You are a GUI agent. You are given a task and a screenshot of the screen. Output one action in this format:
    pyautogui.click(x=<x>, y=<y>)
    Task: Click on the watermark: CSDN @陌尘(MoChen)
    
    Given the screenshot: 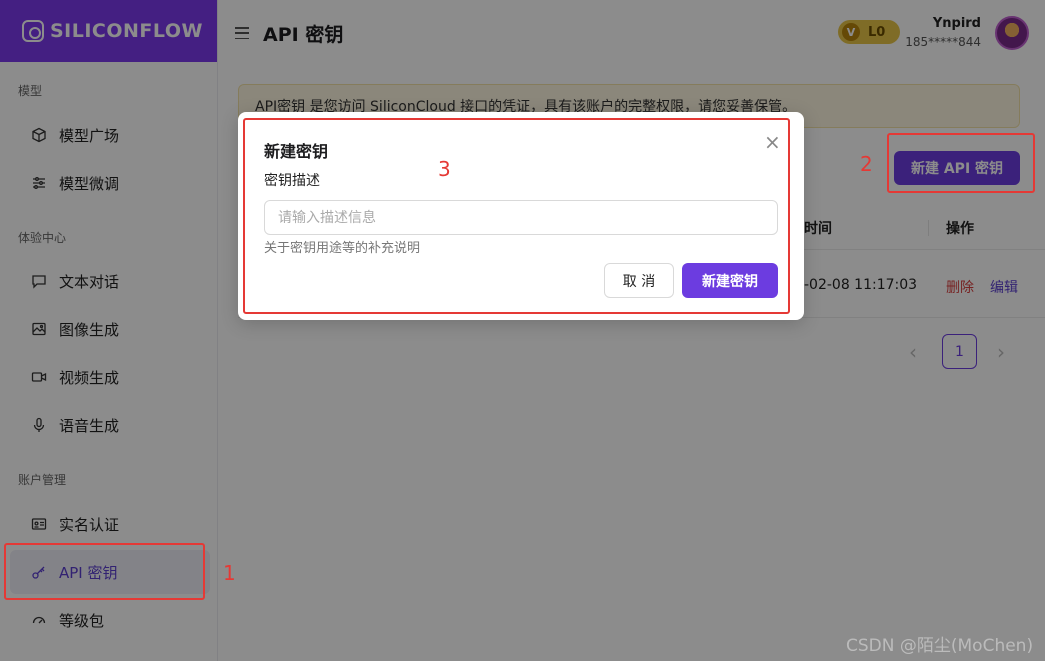 What is the action you would take?
    pyautogui.click(x=940, y=646)
    